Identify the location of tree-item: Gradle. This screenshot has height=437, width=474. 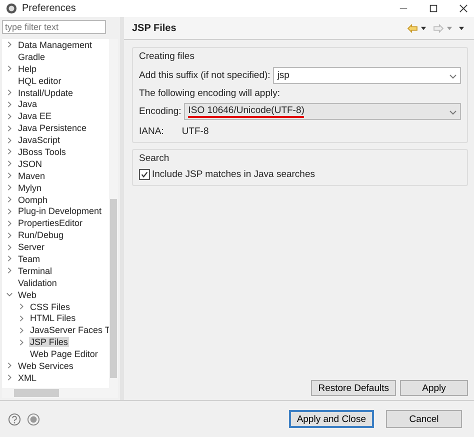
(31, 57).